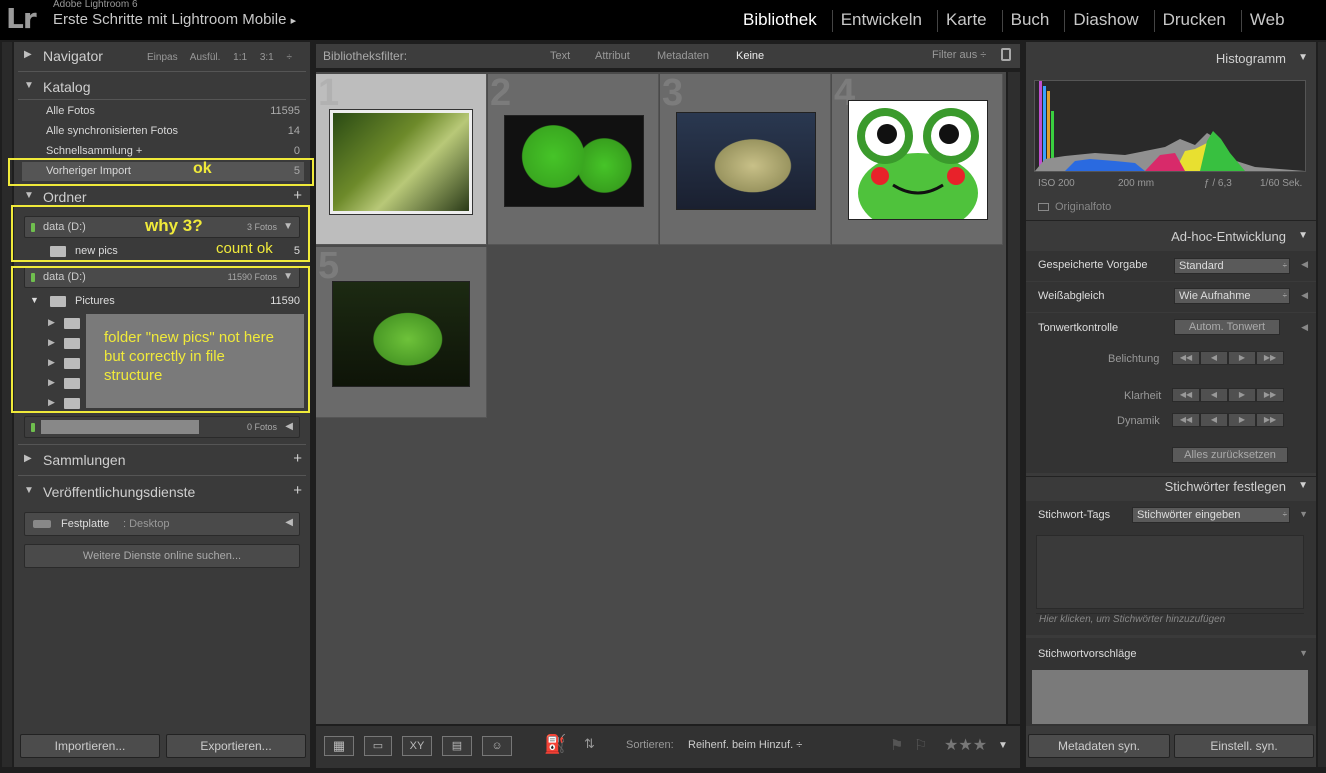  Describe the element at coordinates (1322, 404) in the screenshot. I see `right-panel-scrollbar` at that location.